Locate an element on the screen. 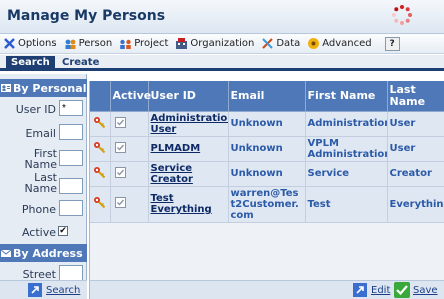 This screenshot has width=444, height=299. edit-button: Edit is located at coordinates (371, 290).